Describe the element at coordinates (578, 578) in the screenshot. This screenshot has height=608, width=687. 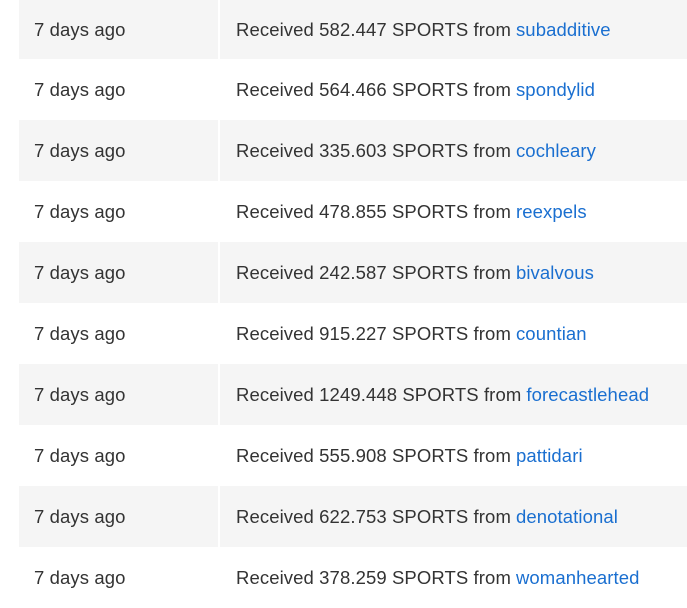
I see `sender-link: womanhearted` at that location.